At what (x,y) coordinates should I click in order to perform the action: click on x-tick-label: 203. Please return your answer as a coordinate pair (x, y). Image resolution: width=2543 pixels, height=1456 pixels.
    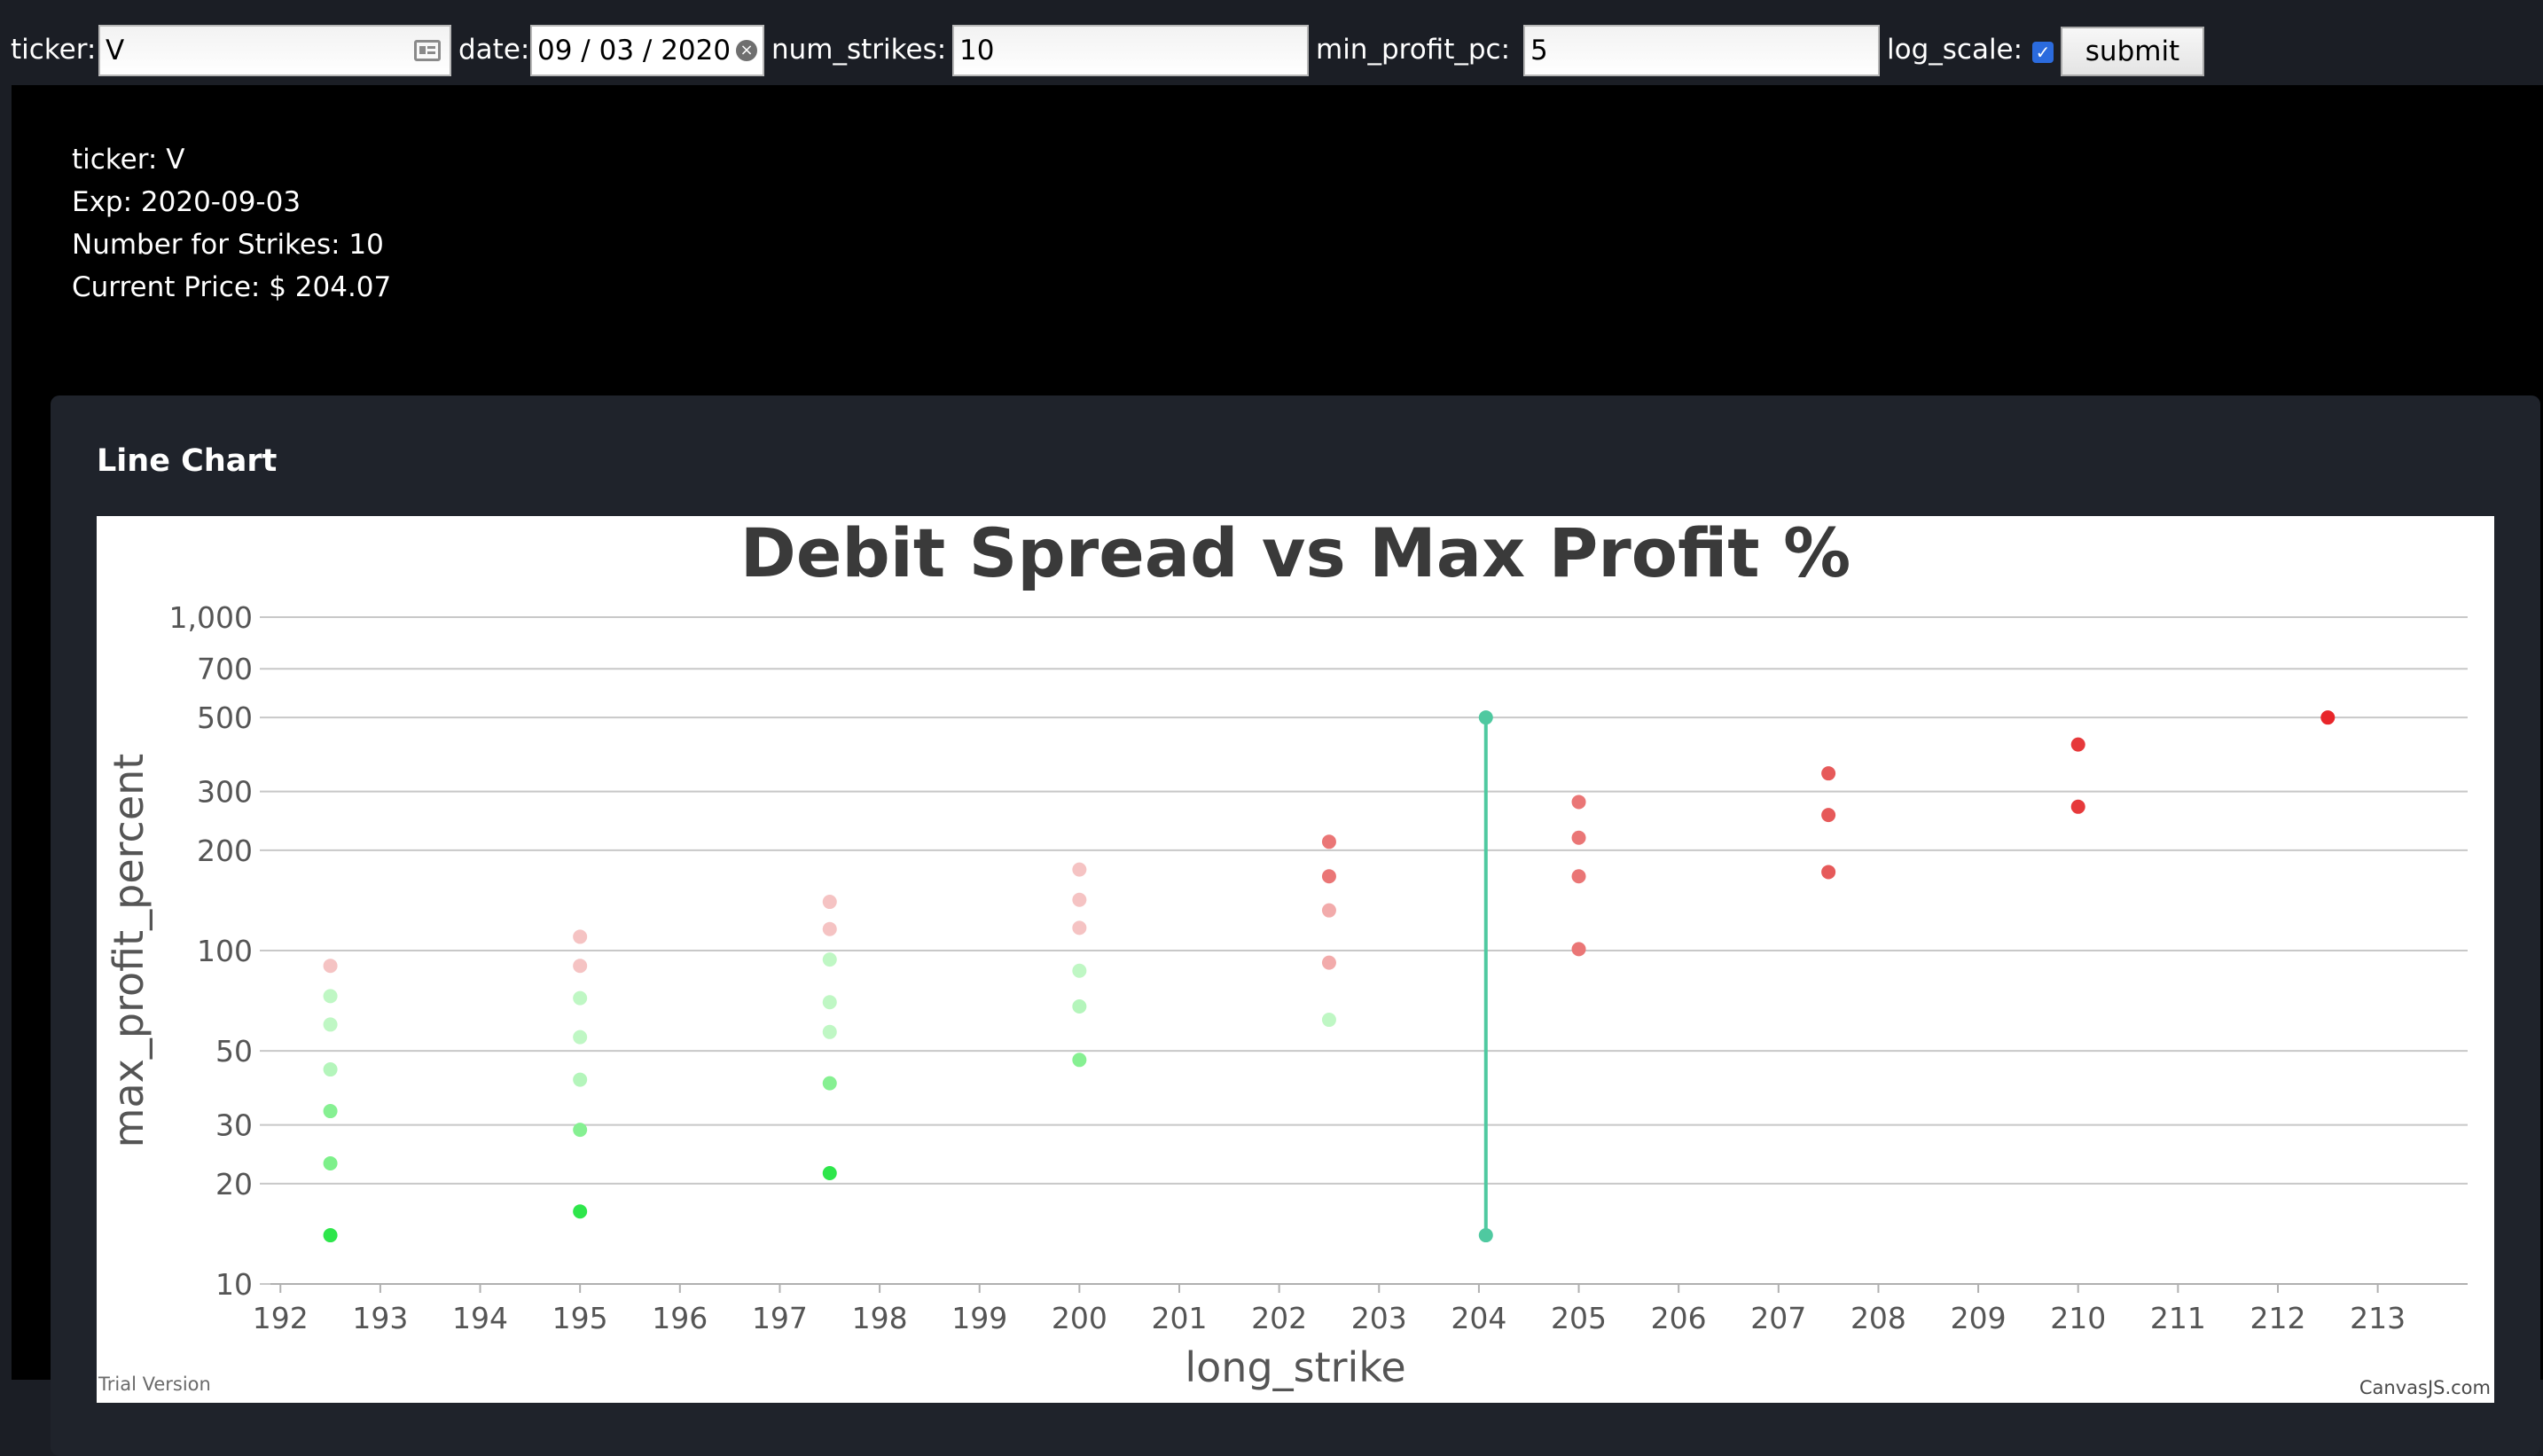
    Looking at the image, I should click on (1379, 1318).